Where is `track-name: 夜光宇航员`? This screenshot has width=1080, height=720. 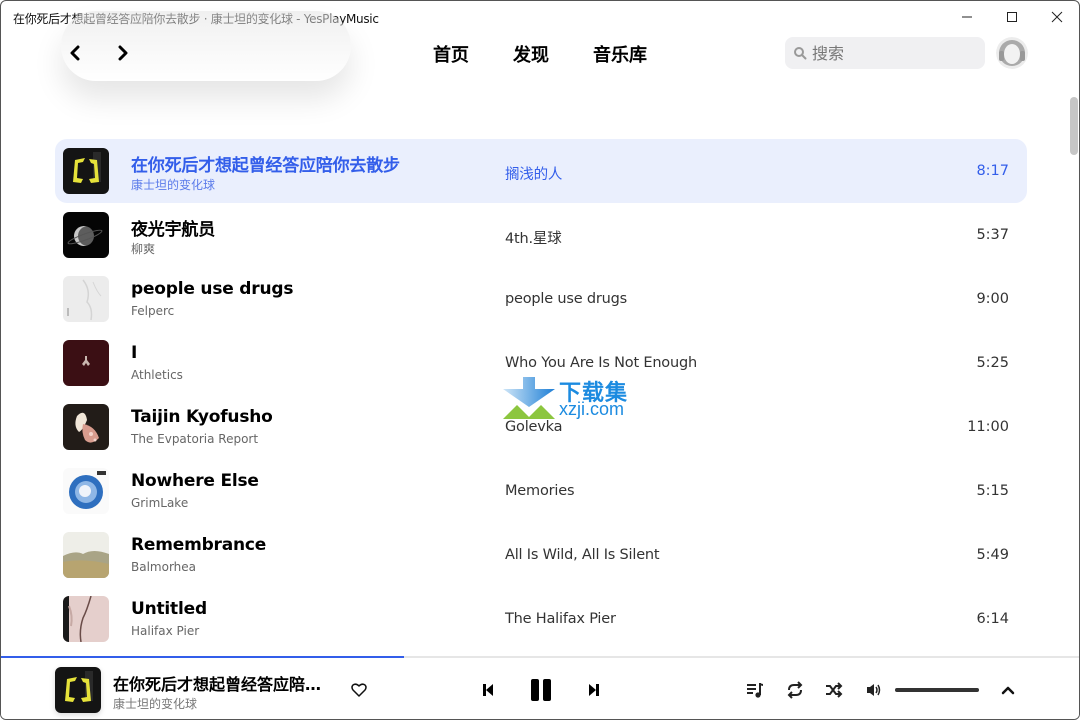 track-name: 夜光宇航员 is located at coordinates (173, 230).